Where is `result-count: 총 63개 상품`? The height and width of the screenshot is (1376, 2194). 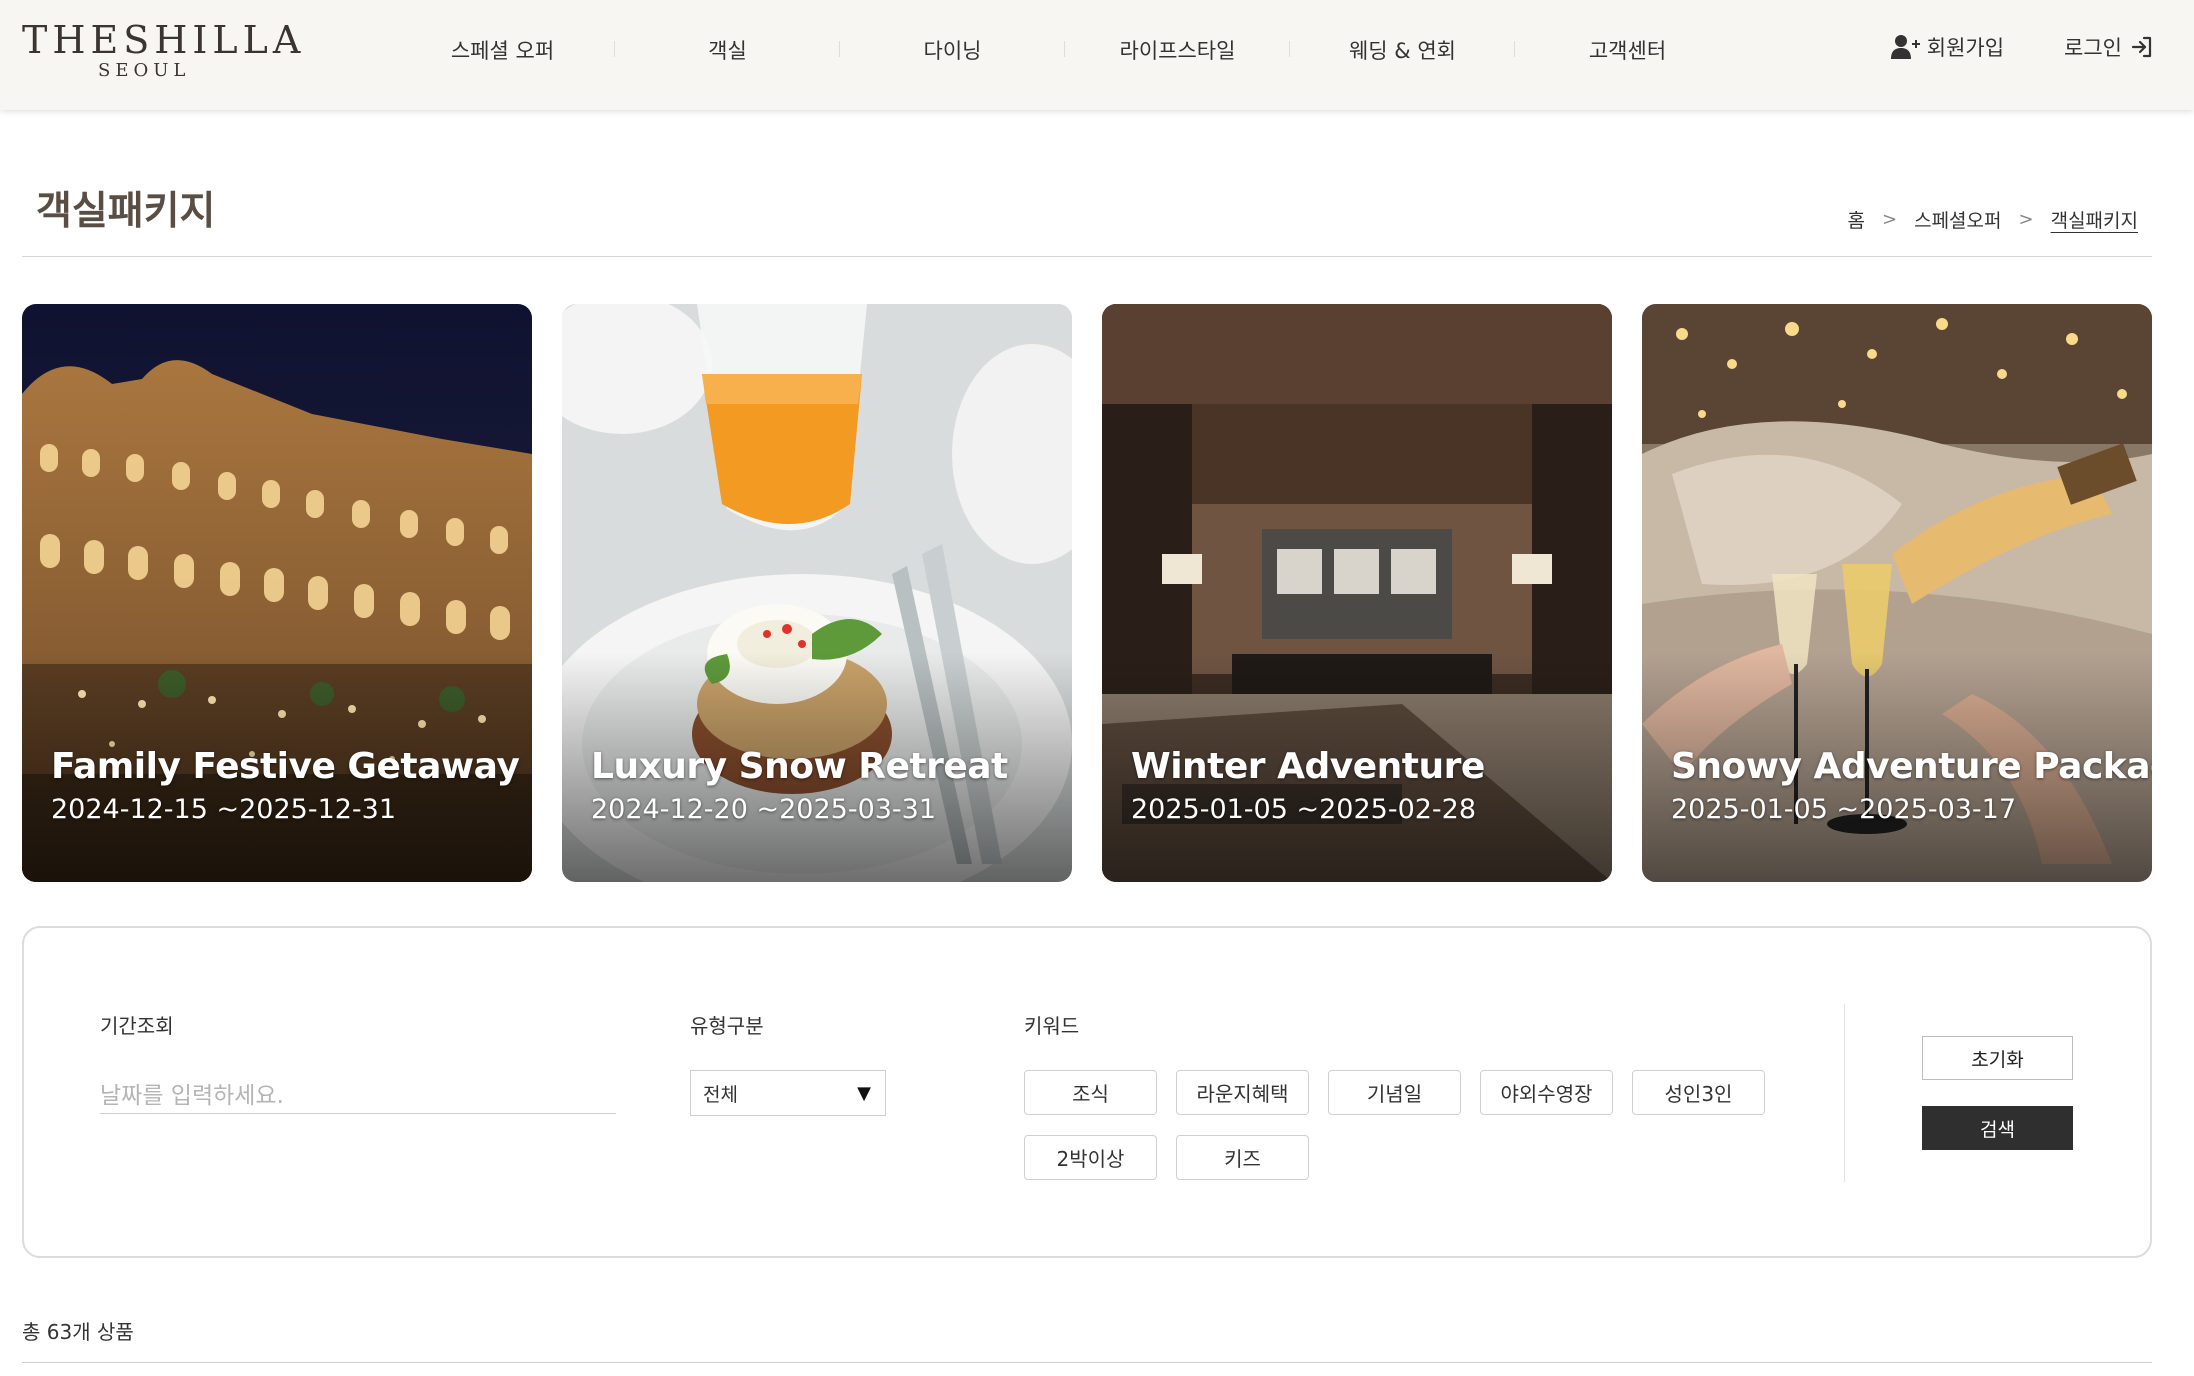
result-count: 총 63개 상품 is located at coordinates (78, 1332).